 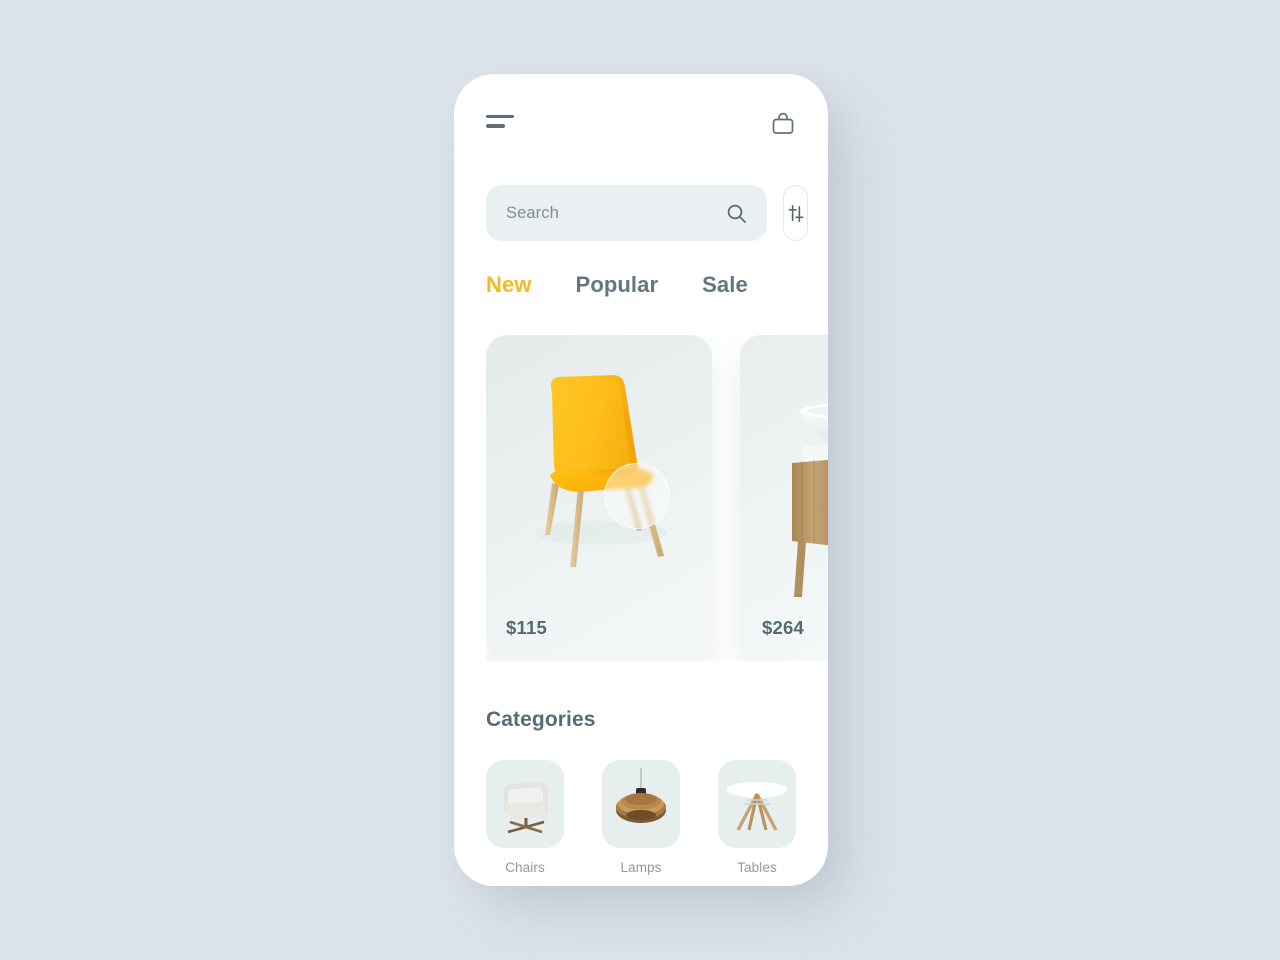 I want to click on wooden-vanity-sink-image, so click(x=784, y=498).